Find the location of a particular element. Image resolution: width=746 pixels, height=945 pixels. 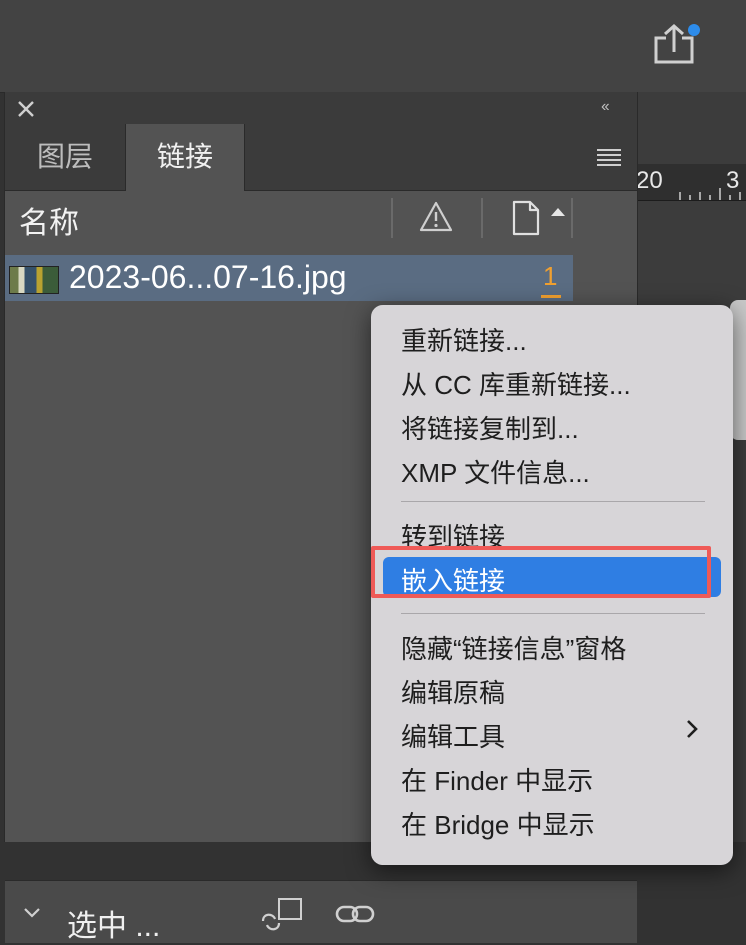

sort-ascending-icon is located at coordinates (558, 212).